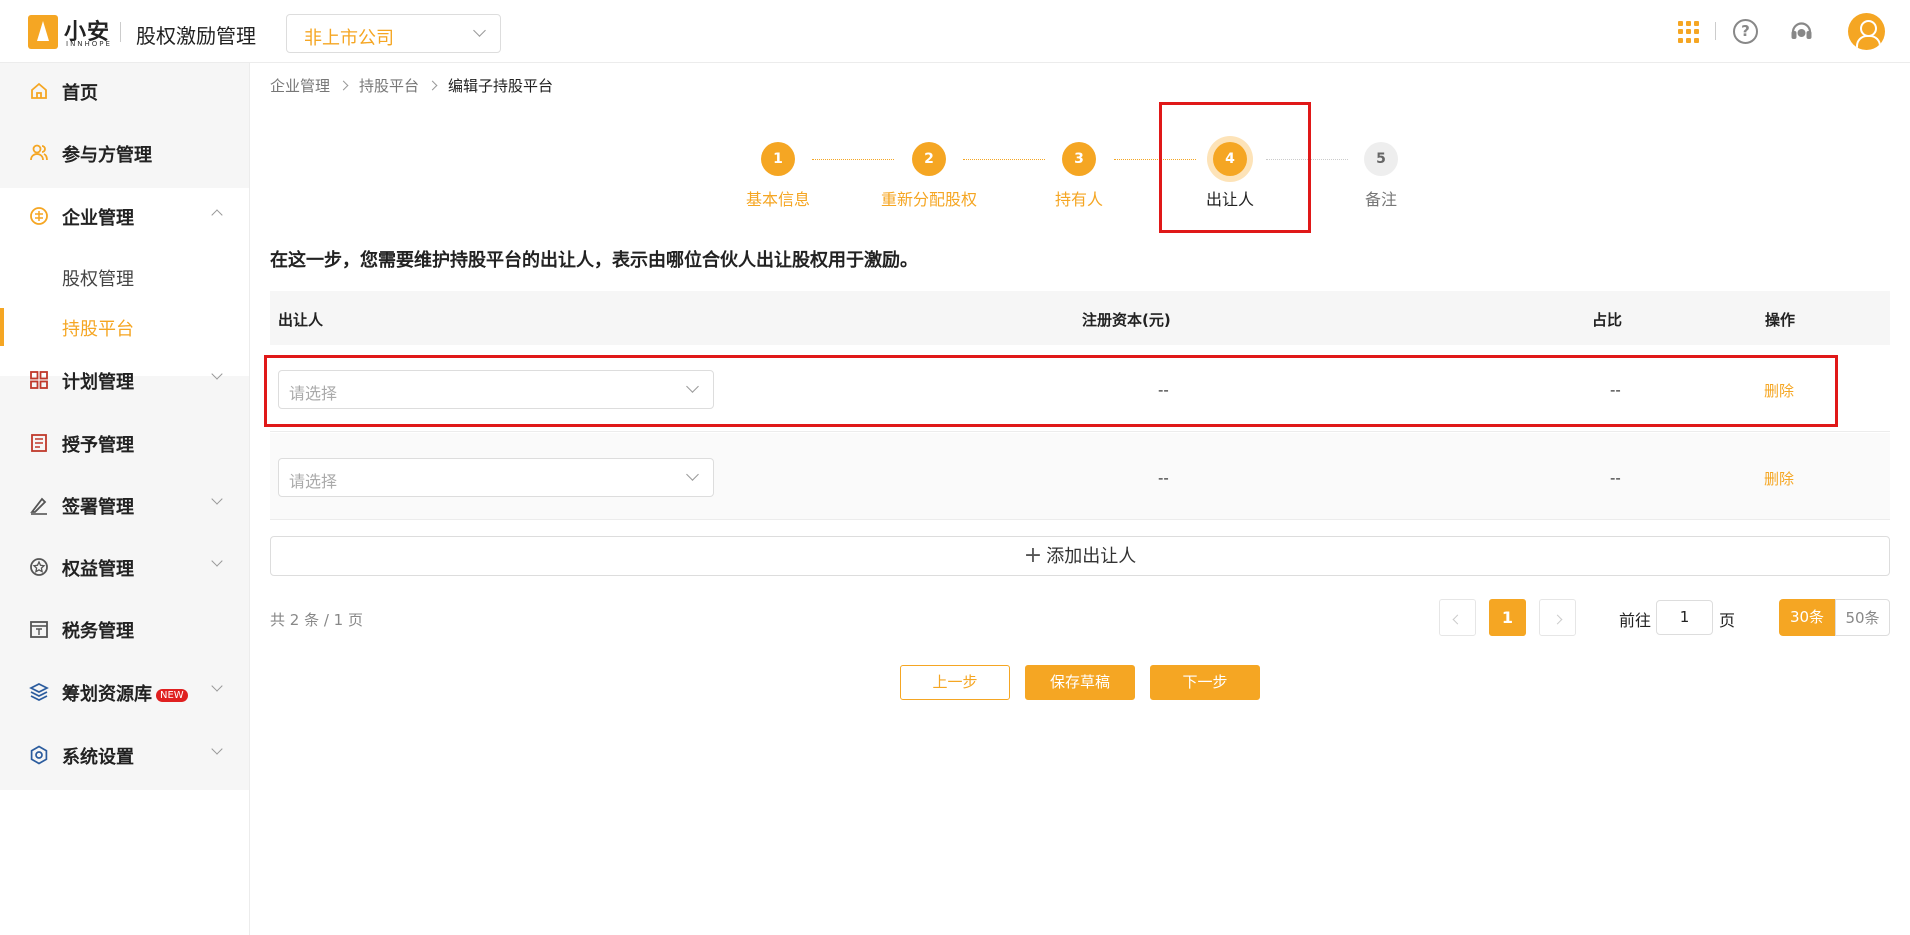 This screenshot has width=1910, height=935. I want to click on sidebar-item-enterprise: 企业管理, so click(124, 216).